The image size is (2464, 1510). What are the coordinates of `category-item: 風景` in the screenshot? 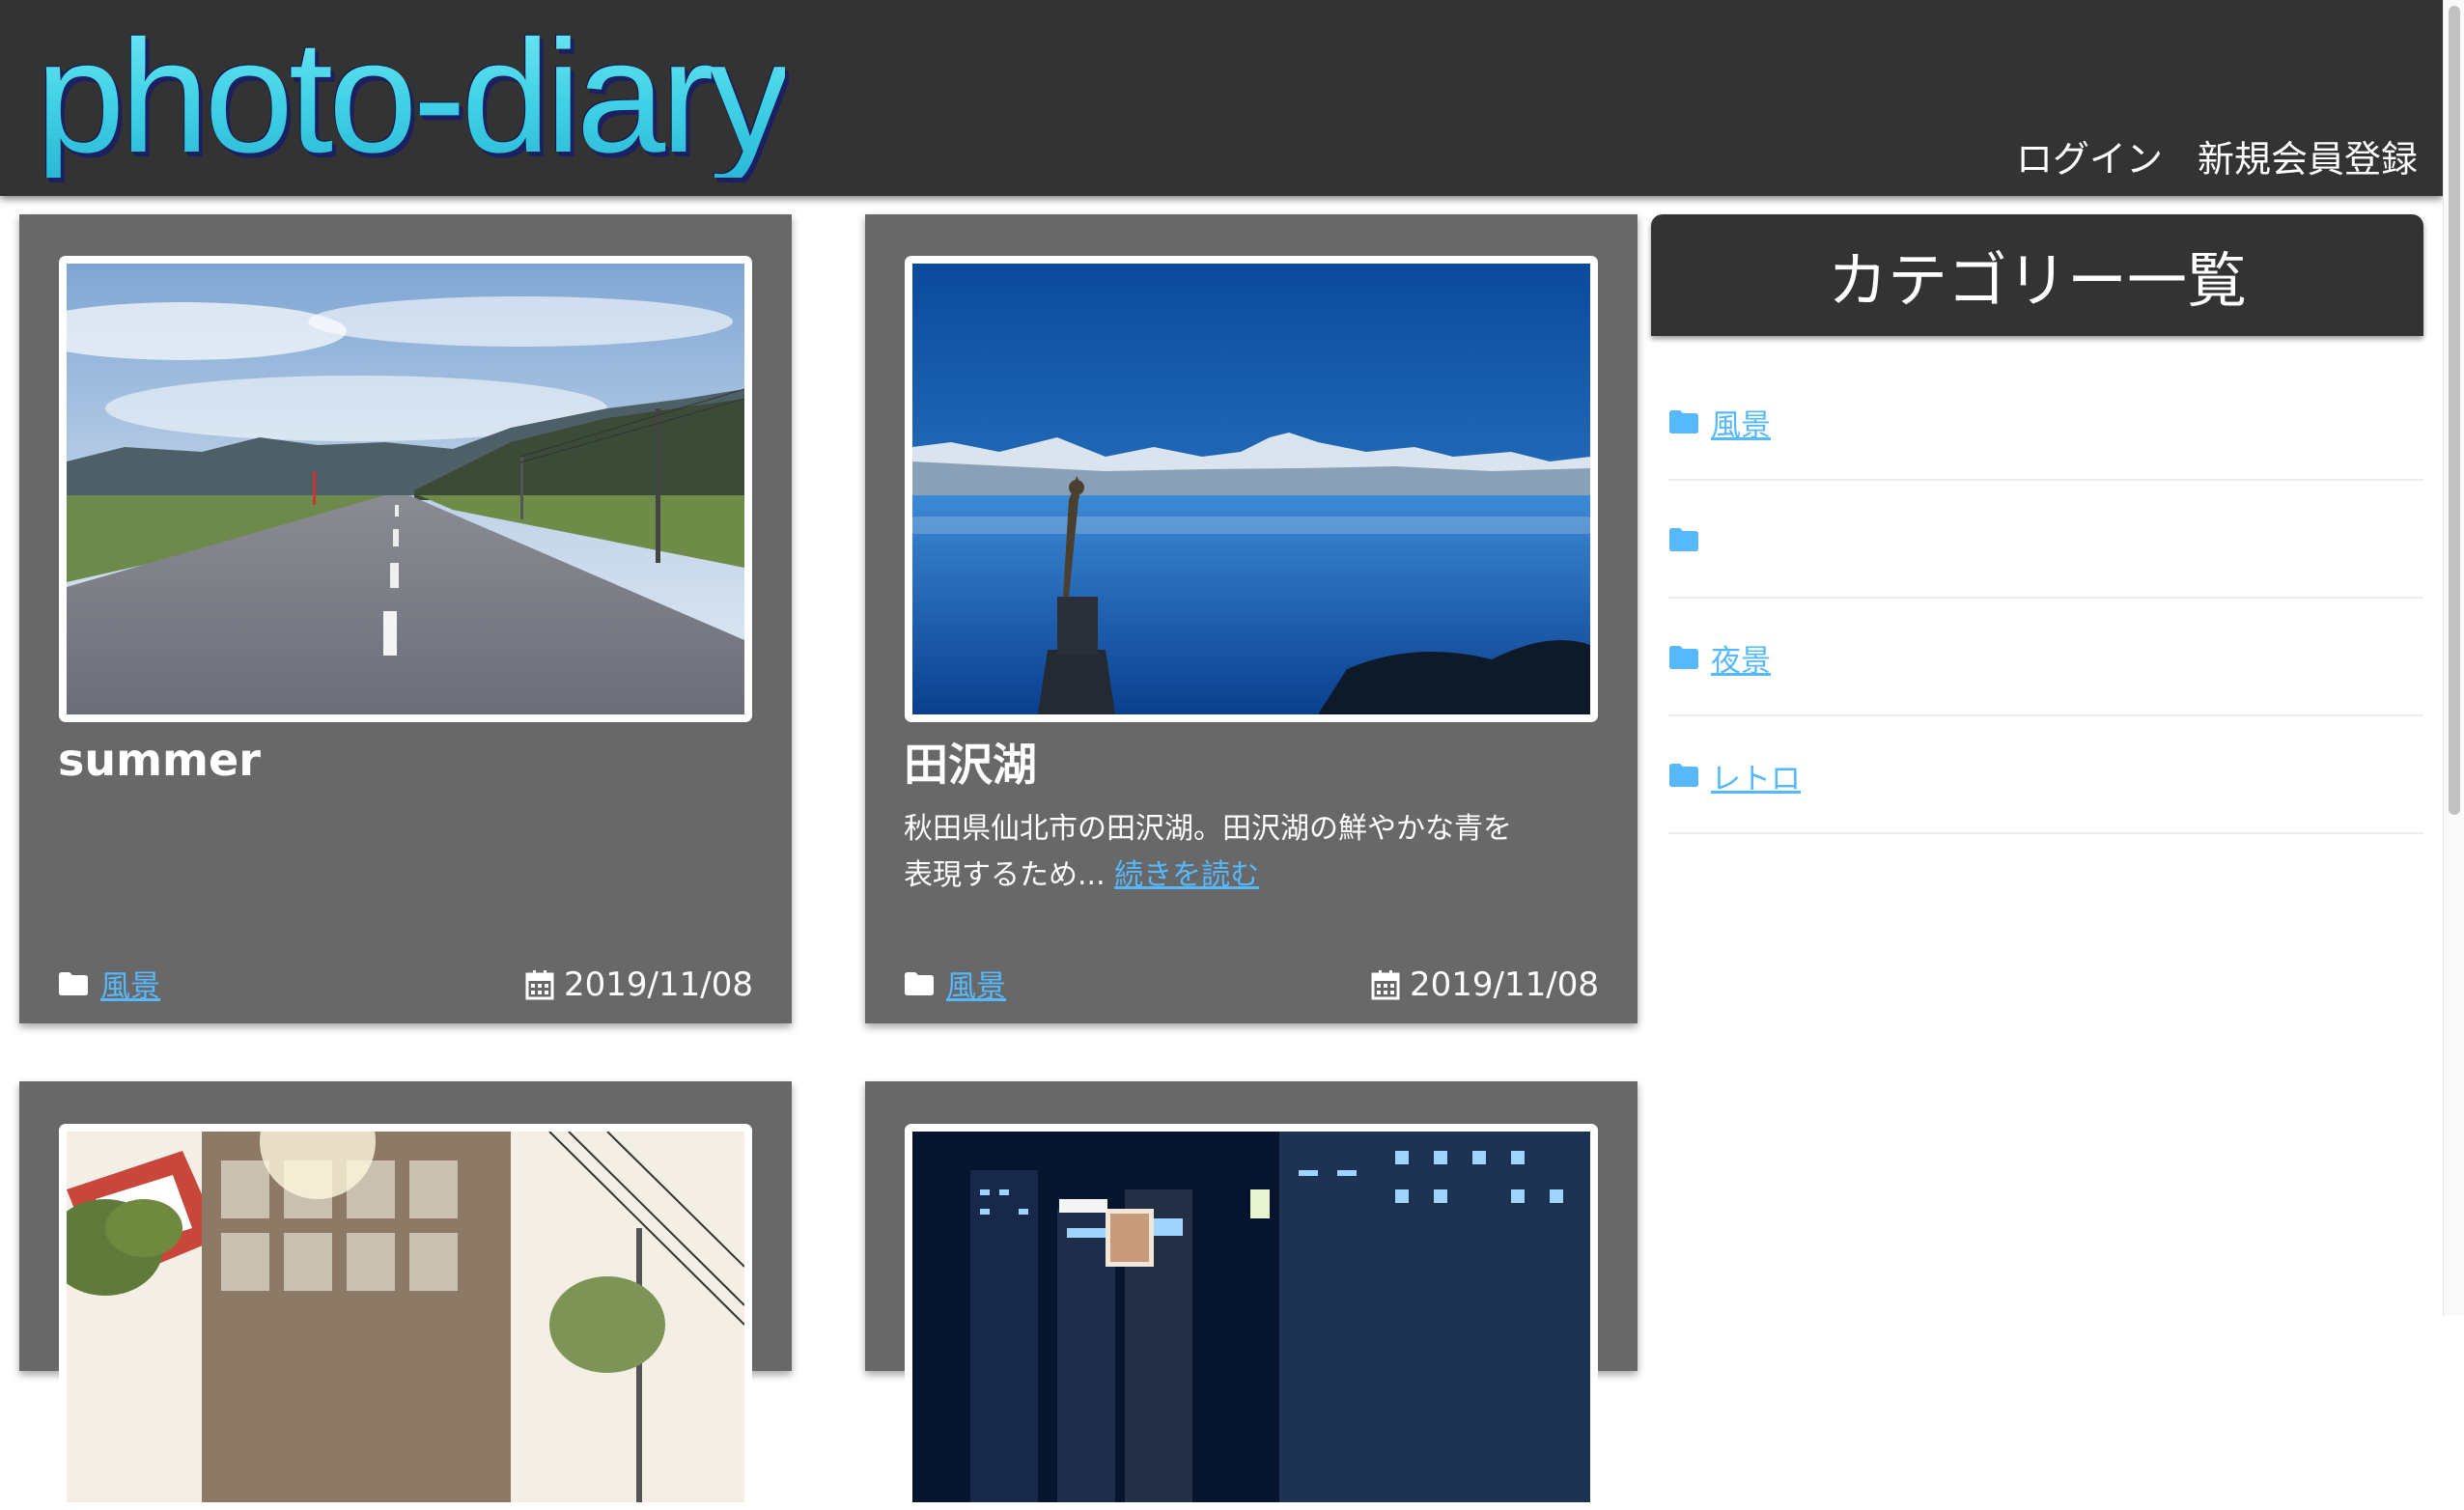 It's located at (2046, 422).